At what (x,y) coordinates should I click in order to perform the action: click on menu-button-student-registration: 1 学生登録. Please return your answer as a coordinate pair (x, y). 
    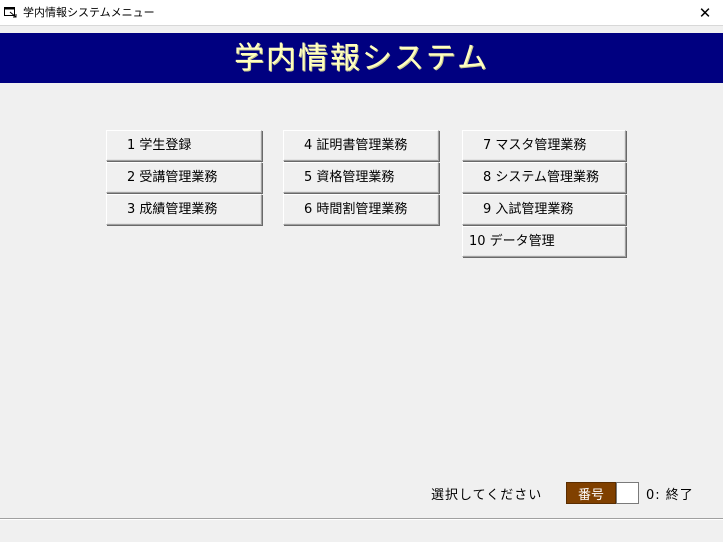
    Looking at the image, I should click on (184, 145).